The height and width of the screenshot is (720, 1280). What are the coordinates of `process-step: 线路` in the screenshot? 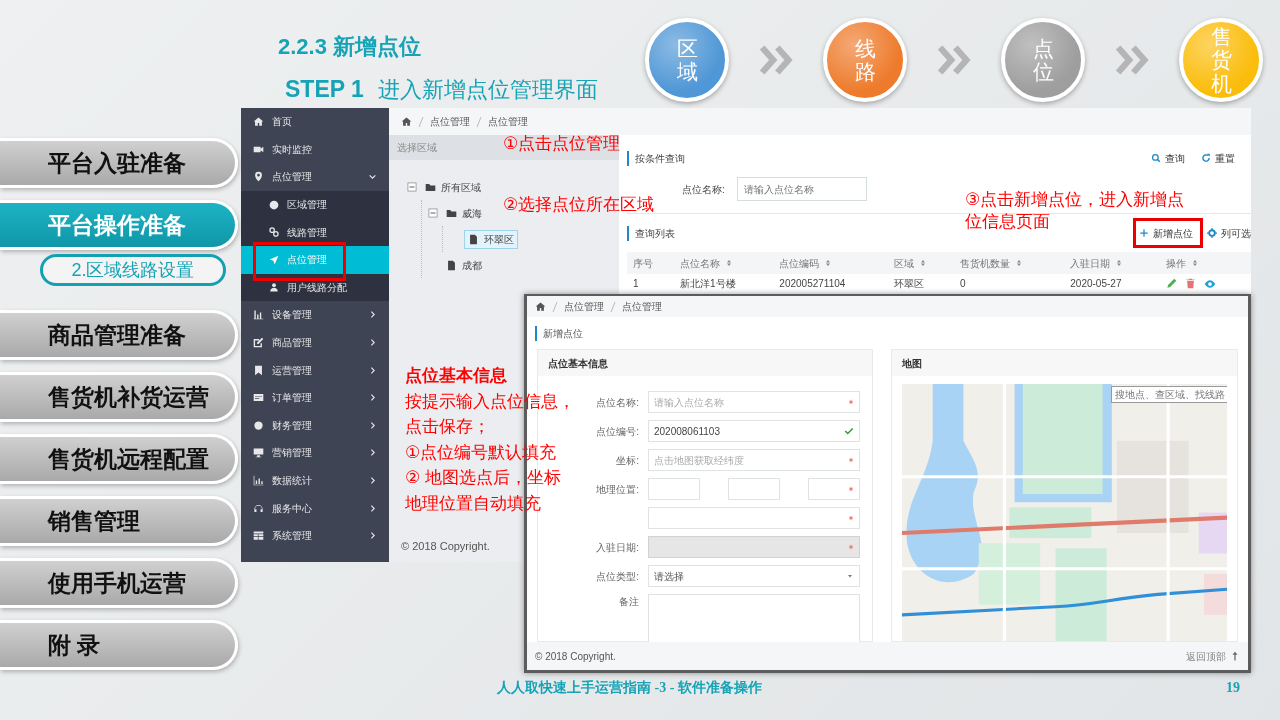 It's located at (865, 60).